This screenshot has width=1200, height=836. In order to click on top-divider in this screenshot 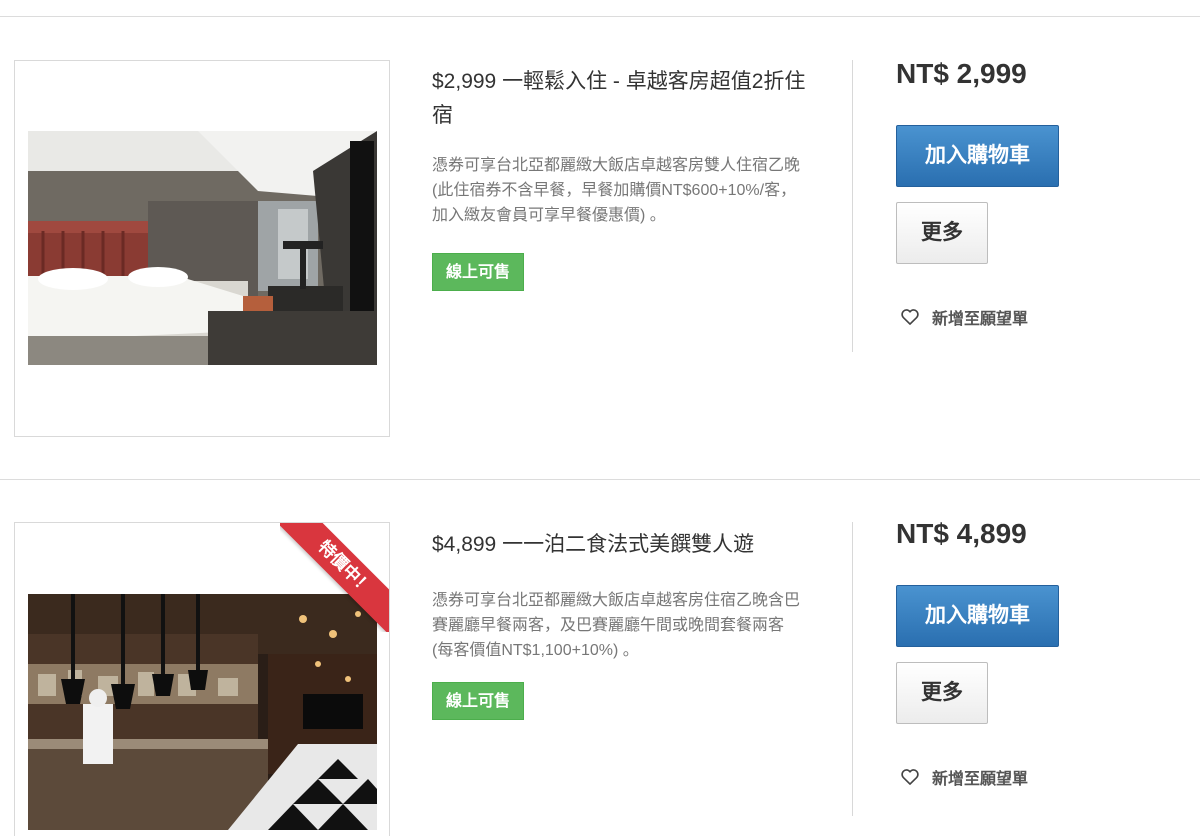, I will do `click(600, 16)`.